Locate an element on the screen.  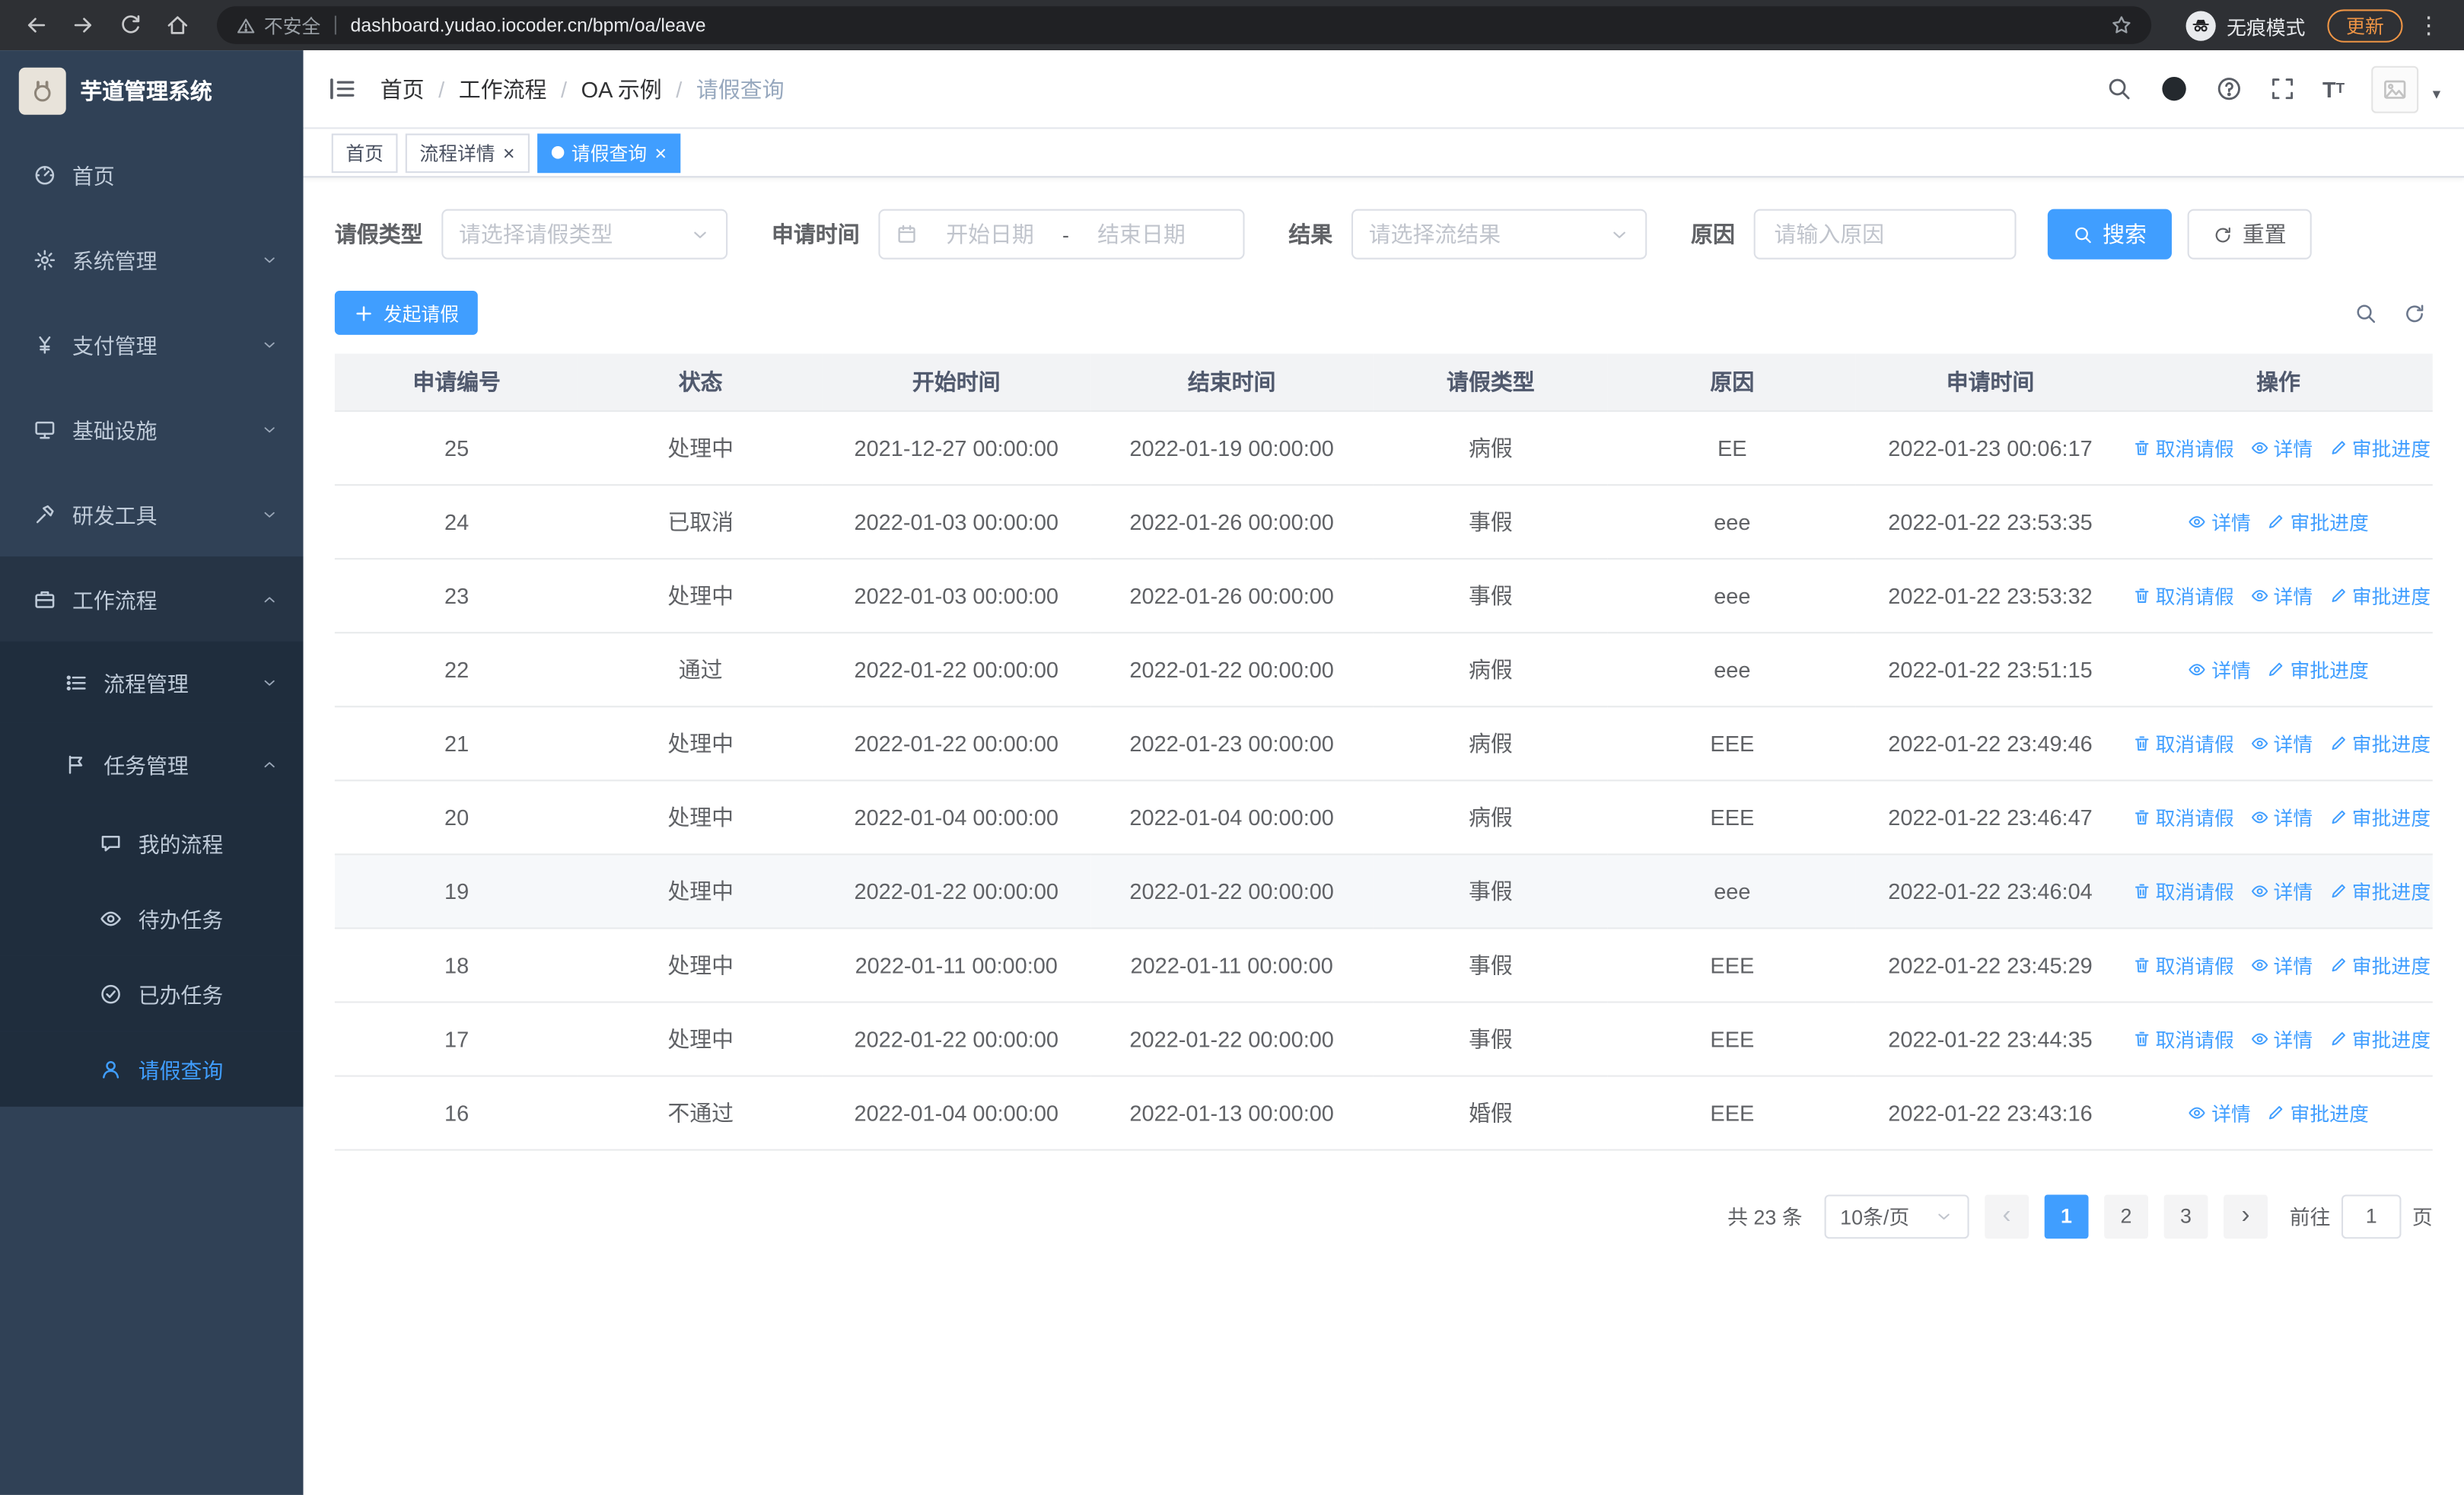
search-button: 搜索 is located at coordinates (2109, 234).